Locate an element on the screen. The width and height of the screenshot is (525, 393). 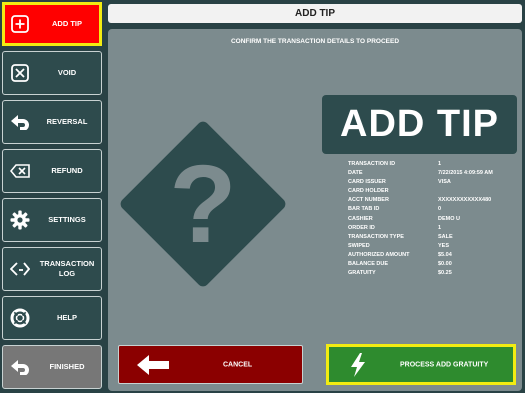
sidebar-item-settings: SETTINGS is located at coordinates (52, 220).